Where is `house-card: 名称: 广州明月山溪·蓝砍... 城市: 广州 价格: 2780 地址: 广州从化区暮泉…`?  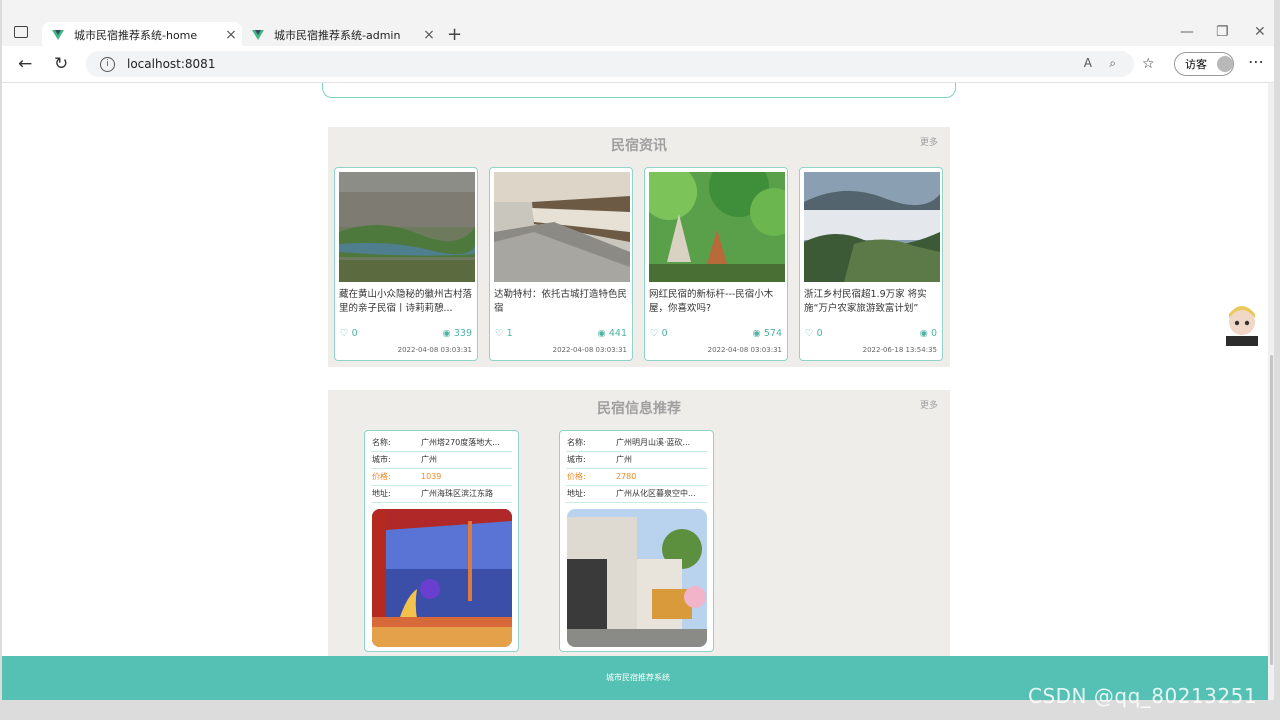
house-card: 名称: 广州明月山溪·蓝砍... 城市: 广州 价格: 2780 地址: 广州从化区暮泉… is located at coordinates (636, 541).